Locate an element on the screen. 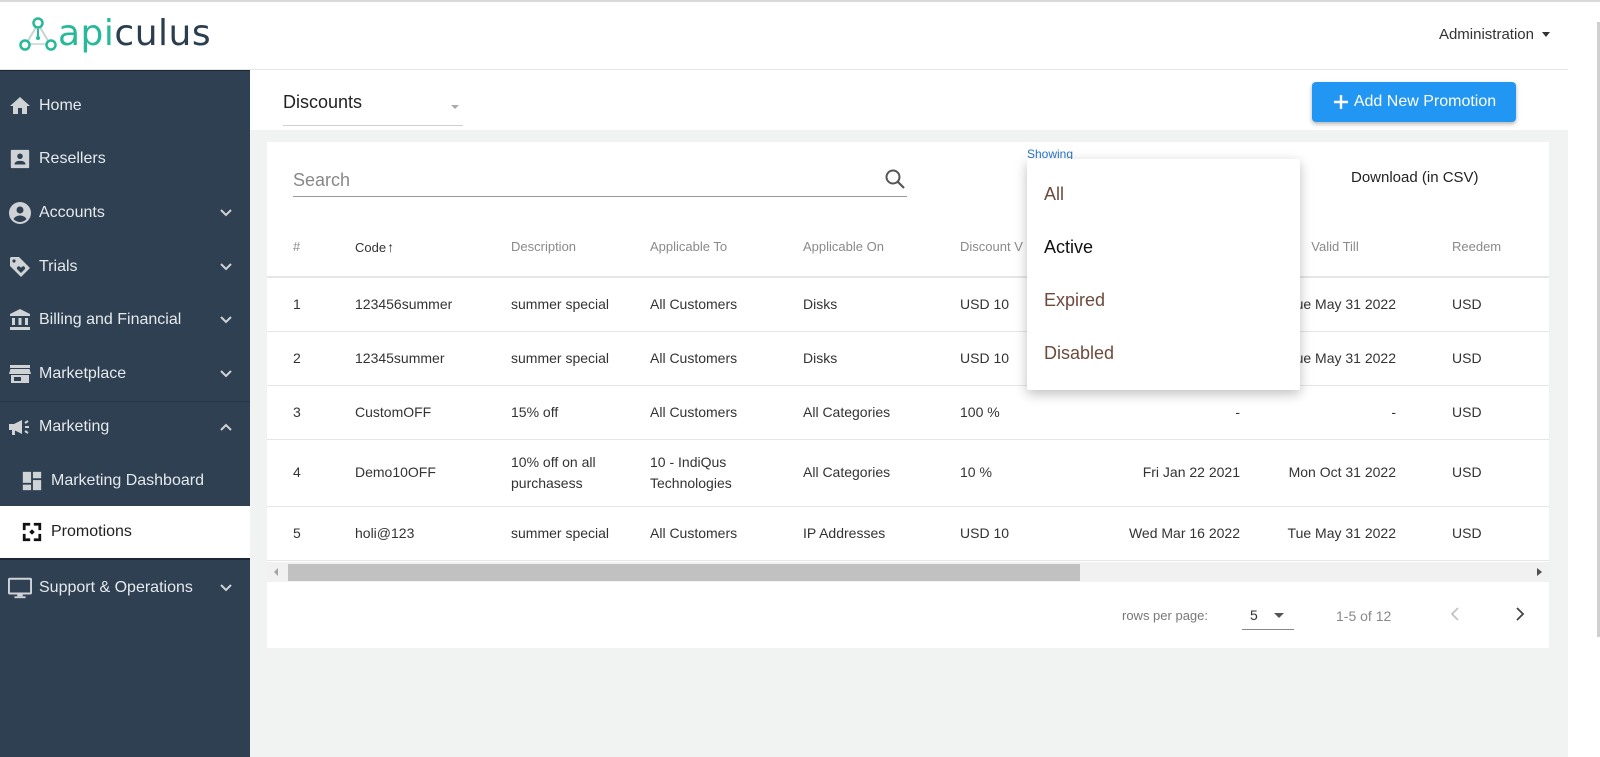 The image size is (1600, 757). contact-card-icon is located at coordinates (20, 159).